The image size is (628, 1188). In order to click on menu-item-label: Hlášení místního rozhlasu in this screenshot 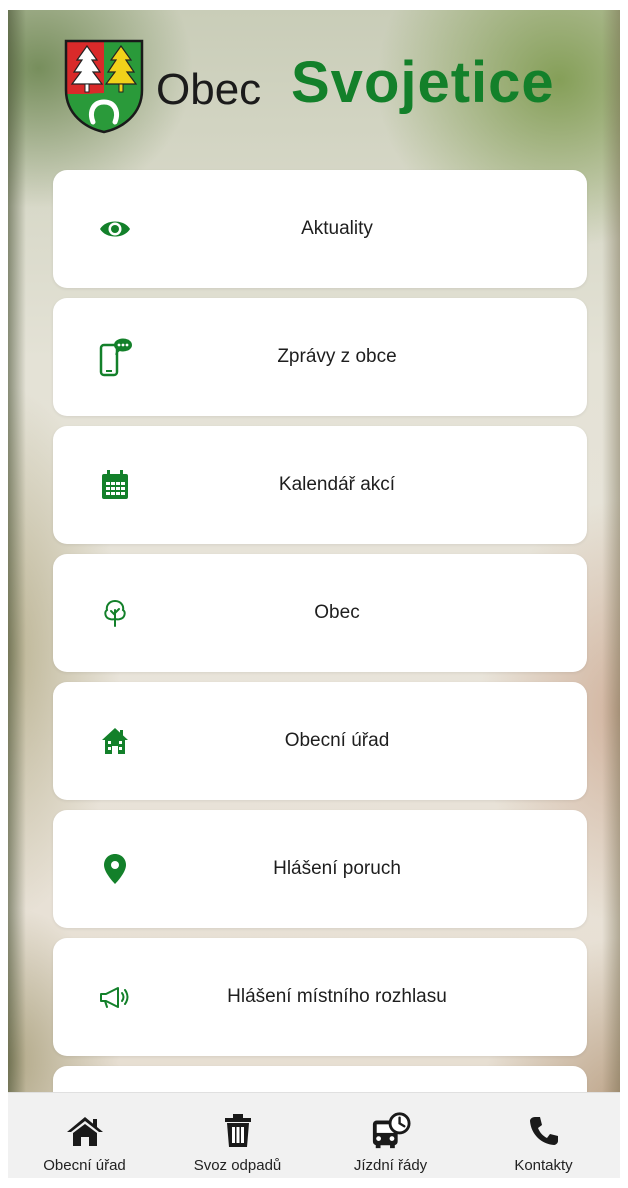, I will do `click(337, 996)`.